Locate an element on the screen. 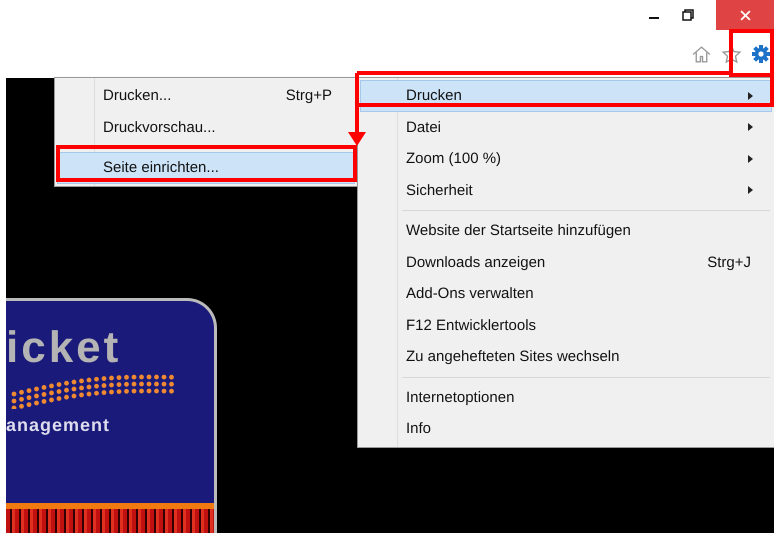 The image size is (774, 533). menu-item: Info is located at coordinates (566, 428).